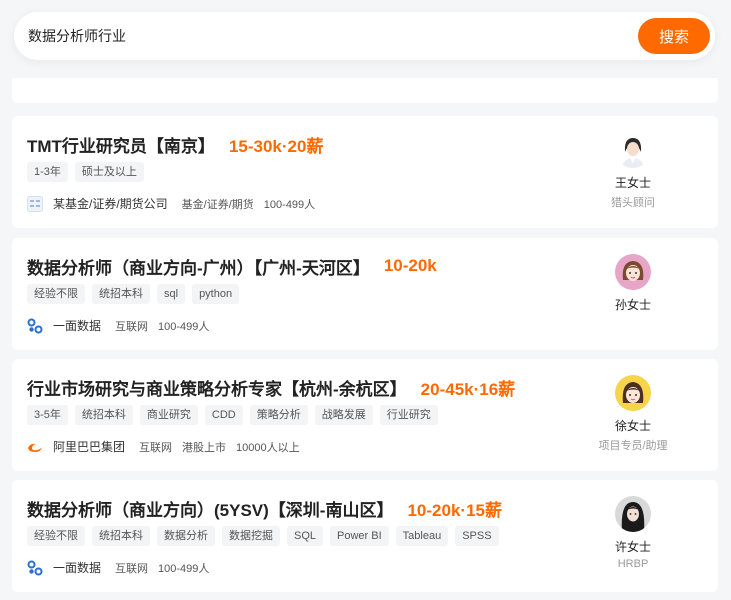 This screenshot has height=600, width=731. What do you see at coordinates (217, 204) in the screenshot?
I see `company-industry: 基金/证券/期货` at bounding box center [217, 204].